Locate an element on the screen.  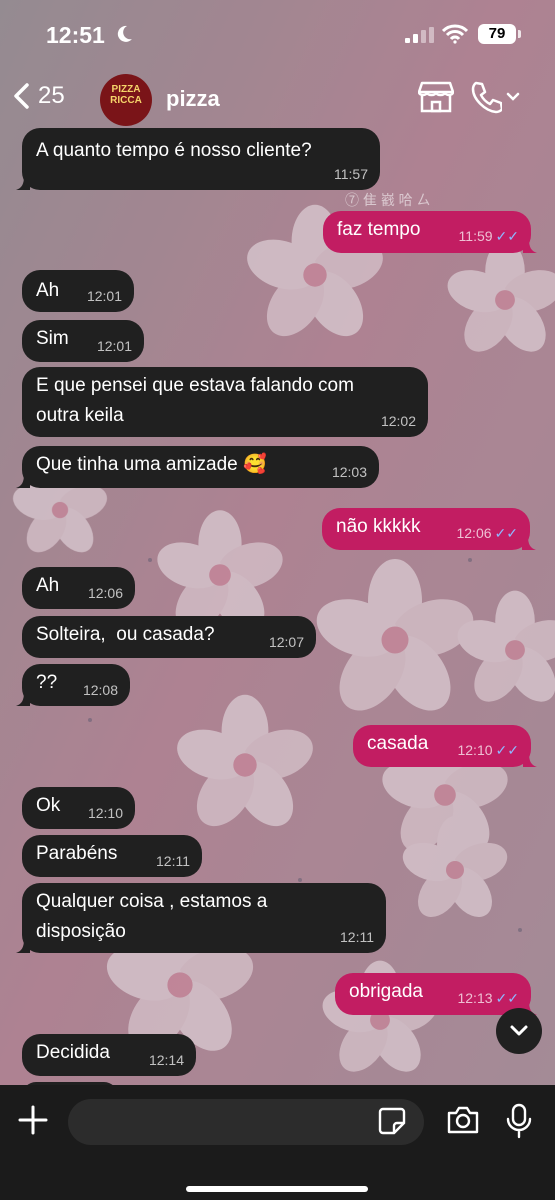
battery-indicator: 79 is located at coordinates (497, 34).